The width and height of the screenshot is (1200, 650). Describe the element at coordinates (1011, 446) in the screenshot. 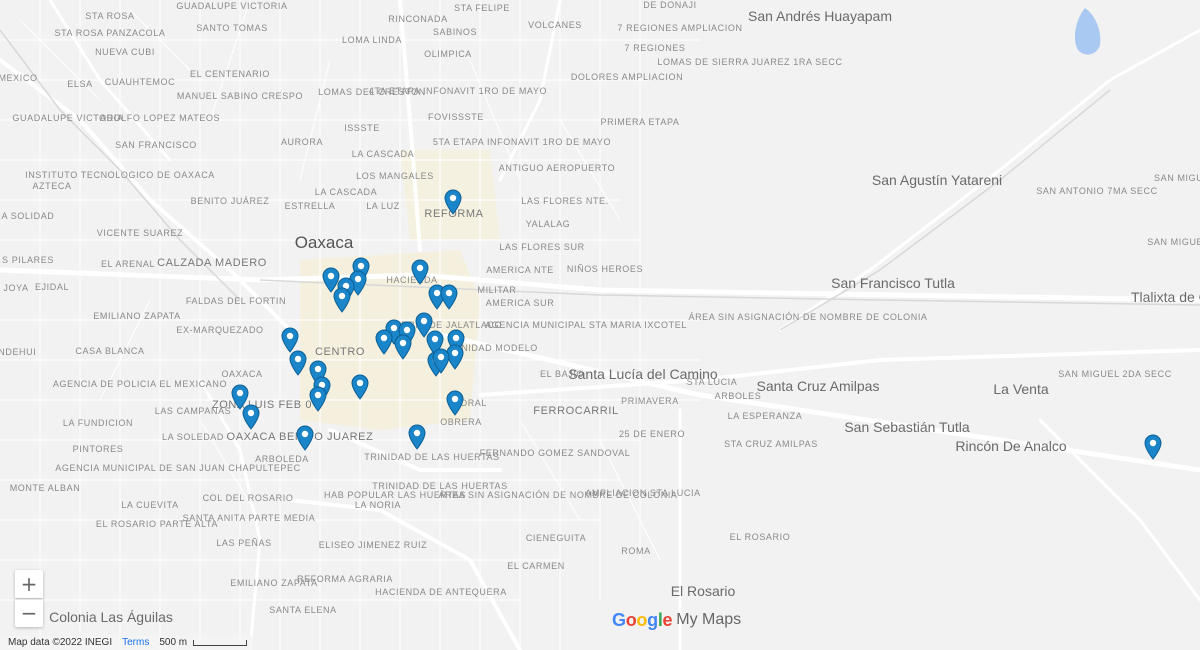

I see `place-label: Rincón De Analco` at that location.